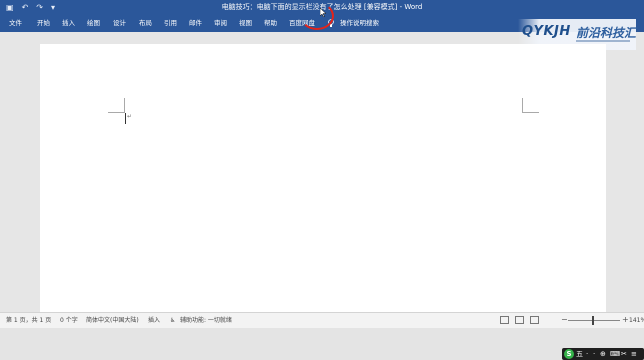  I want to click on tab-insert: 插入, so click(68, 23).